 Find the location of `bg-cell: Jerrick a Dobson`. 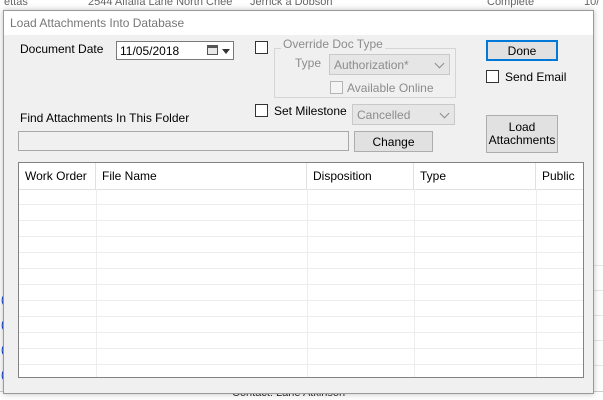

bg-cell: Jerrick a Dobson is located at coordinates (291, 4).